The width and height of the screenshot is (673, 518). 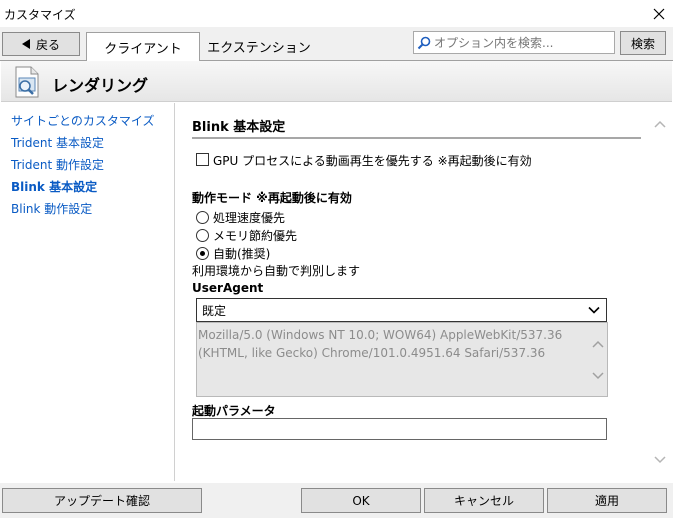 I want to click on mode-note: 利用環境から自動で判別します, so click(x=276, y=271).